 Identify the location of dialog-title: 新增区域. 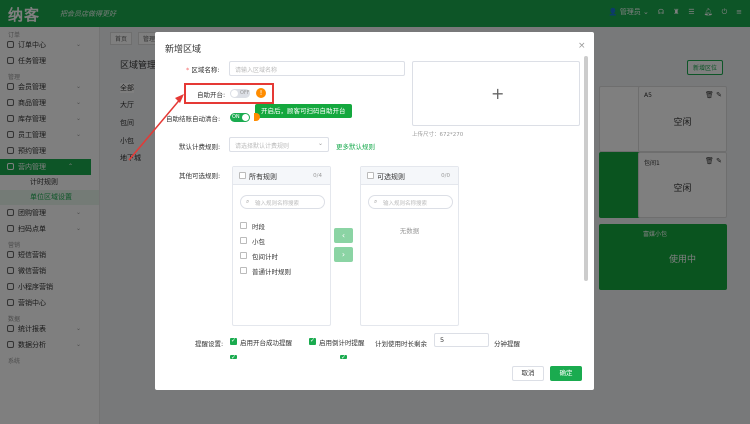
(183, 50).